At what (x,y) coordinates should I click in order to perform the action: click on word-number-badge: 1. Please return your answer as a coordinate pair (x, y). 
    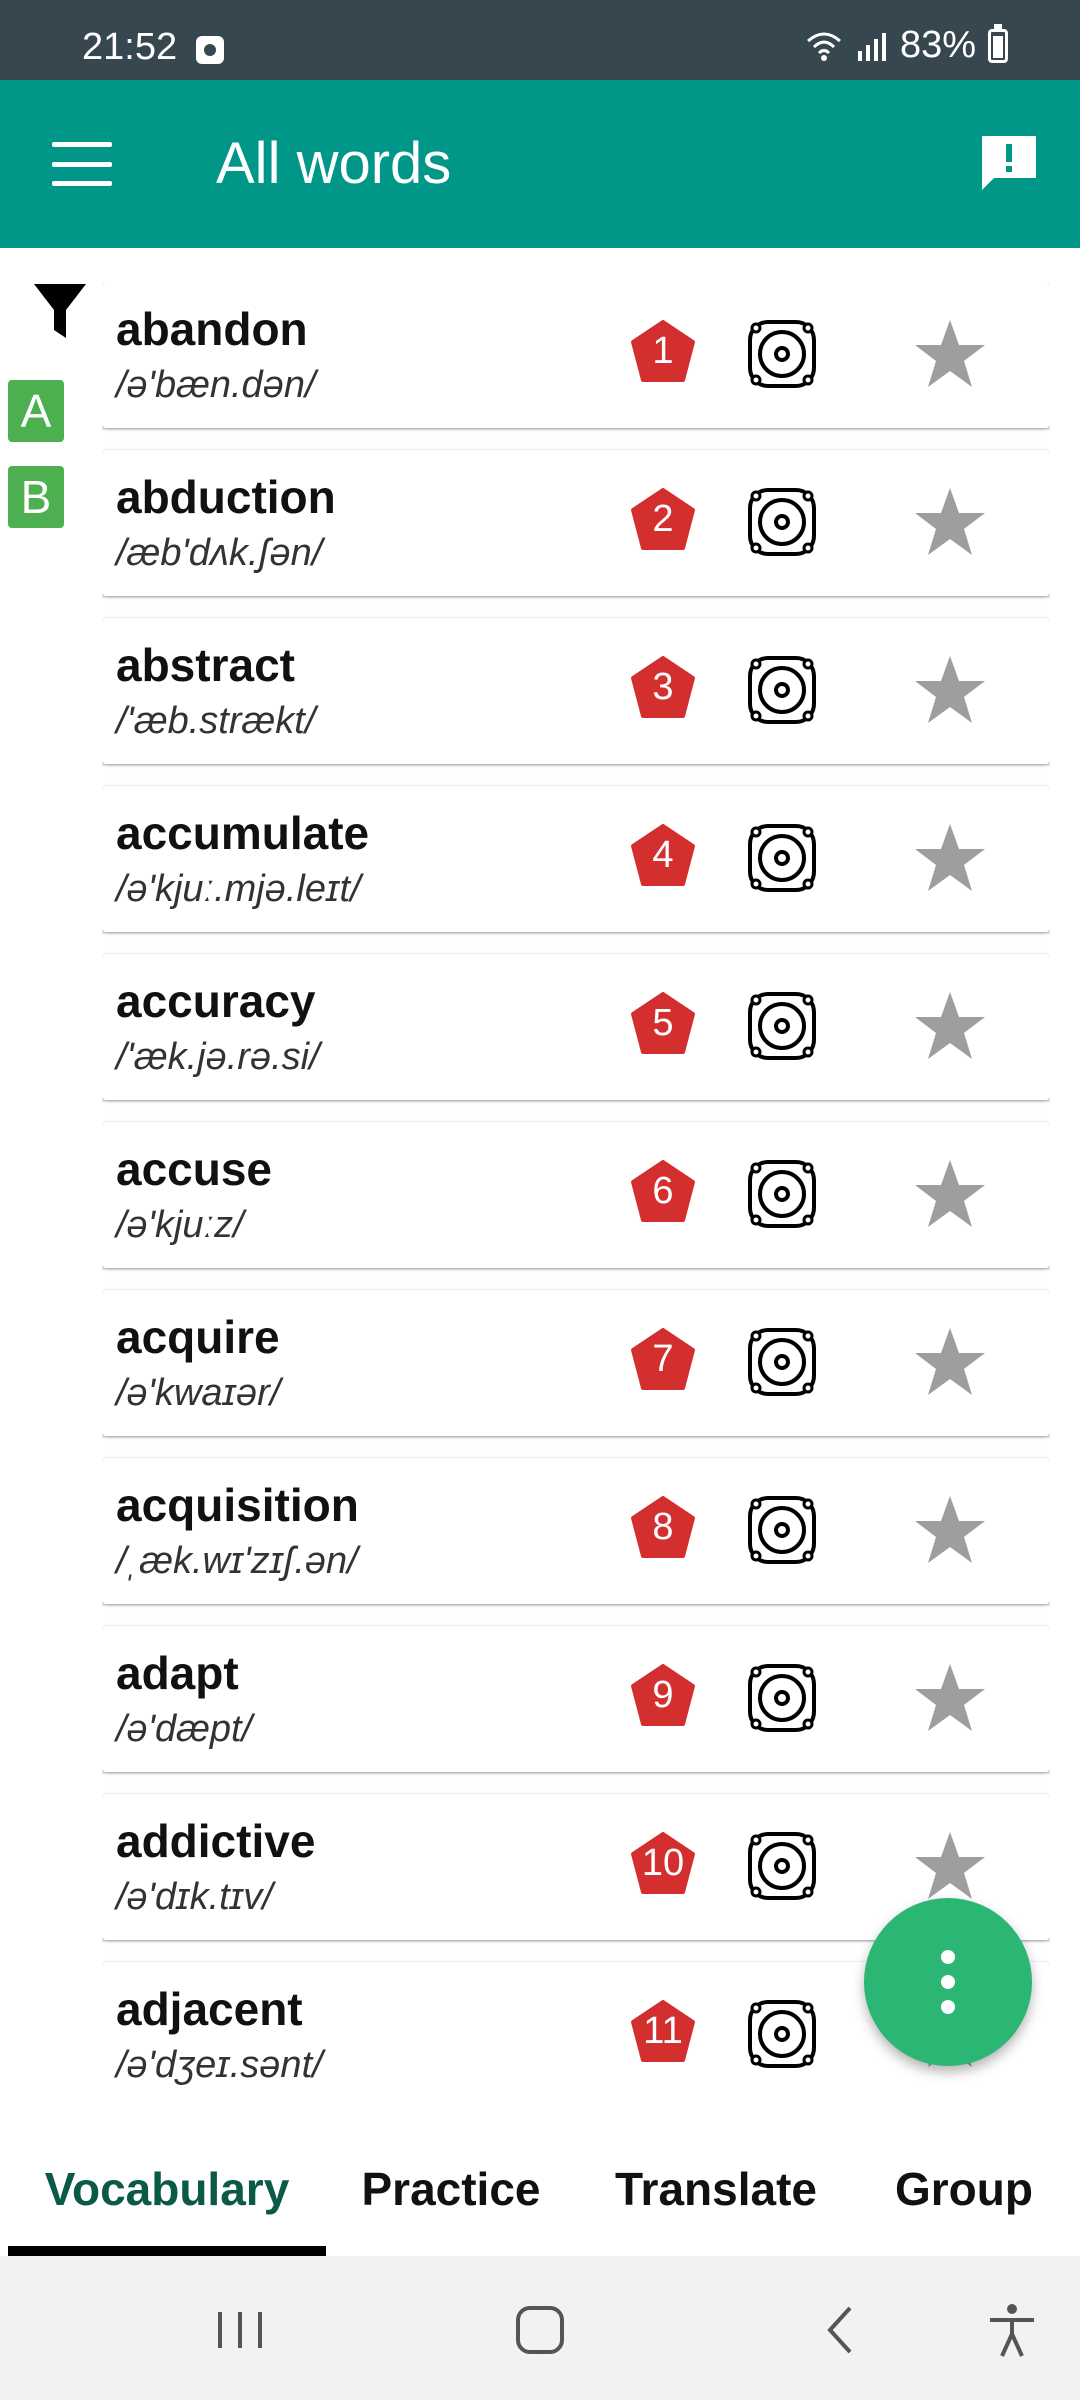
    Looking at the image, I should click on (663, 352).